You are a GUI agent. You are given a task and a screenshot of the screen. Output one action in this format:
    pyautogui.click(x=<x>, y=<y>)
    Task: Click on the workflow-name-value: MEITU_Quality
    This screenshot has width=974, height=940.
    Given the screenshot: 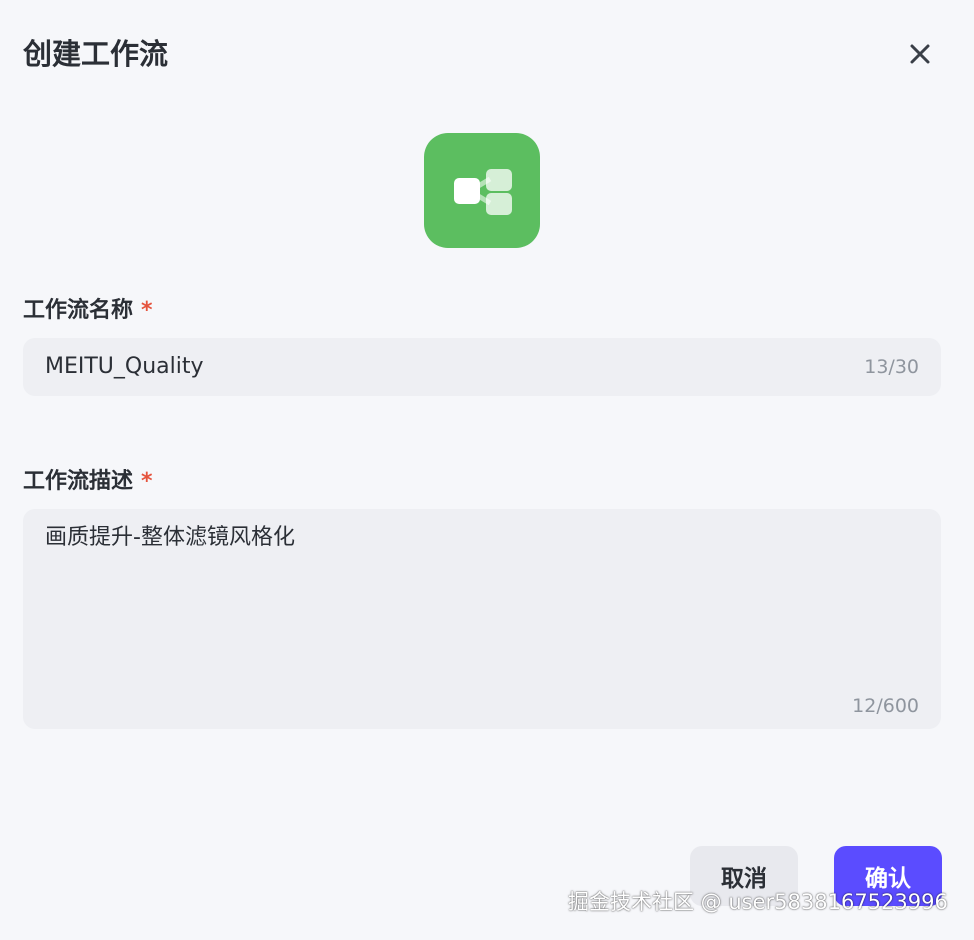 What is the action you would take?
    pyautogui.click(x=124, y=366)
    